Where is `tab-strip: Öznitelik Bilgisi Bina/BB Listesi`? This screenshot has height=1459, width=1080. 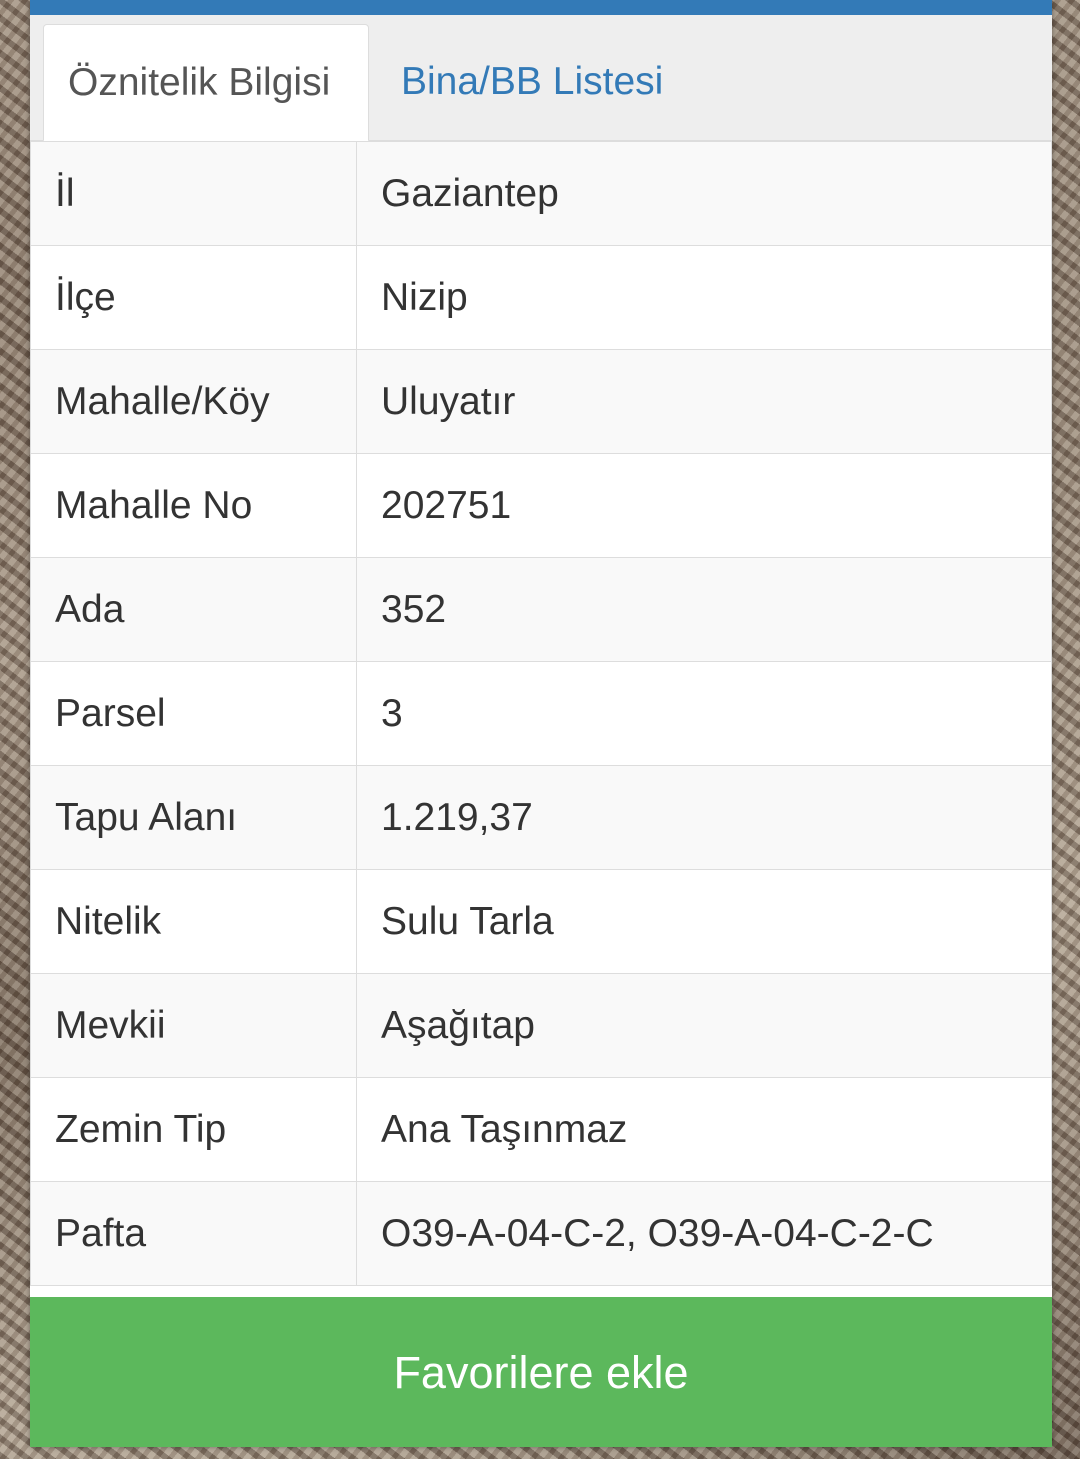
tab-strip: Öznitelik Bilgisi Bina/BB Listesi is located at coordinates (541, 78).